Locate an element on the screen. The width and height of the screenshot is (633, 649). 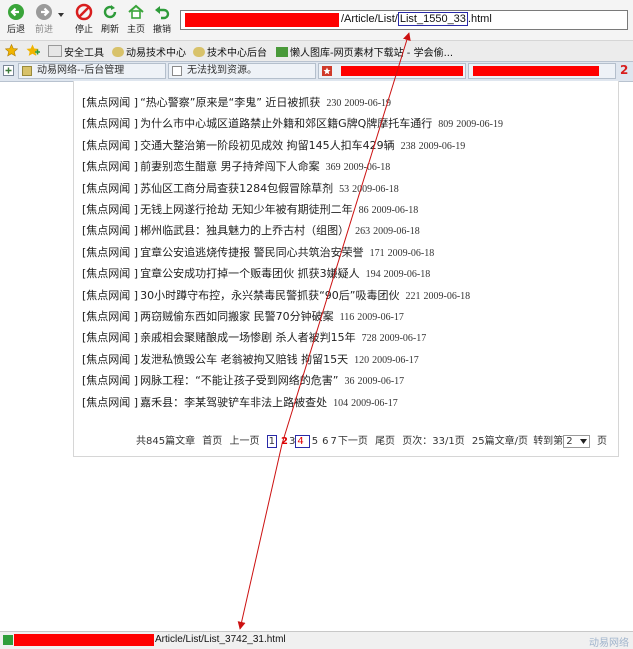
favorite-link: 安全工具 is located at coordinates (76, 51).